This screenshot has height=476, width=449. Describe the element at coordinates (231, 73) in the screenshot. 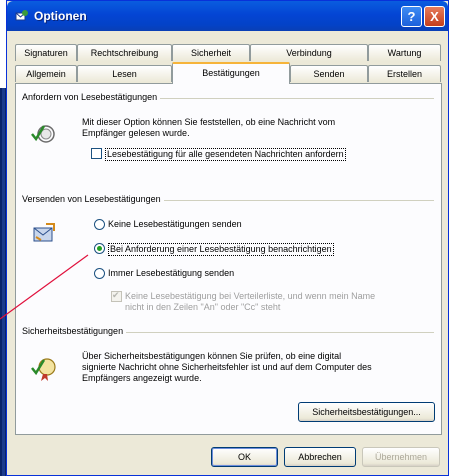

I see `tab-bestaetigungen: Bestätigungen` at that location.